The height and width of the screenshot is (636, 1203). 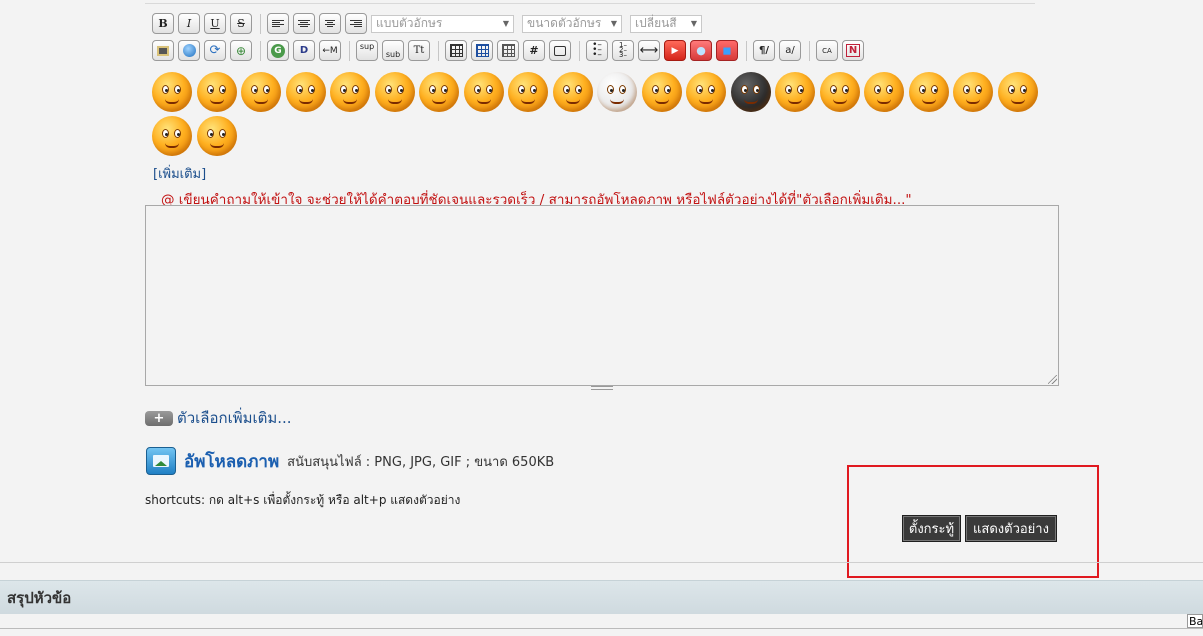 What do you see at coordinates (973, 92) in the screenshot?
I see `emoticon-yawn-icon` at bounding box center [973, 92].